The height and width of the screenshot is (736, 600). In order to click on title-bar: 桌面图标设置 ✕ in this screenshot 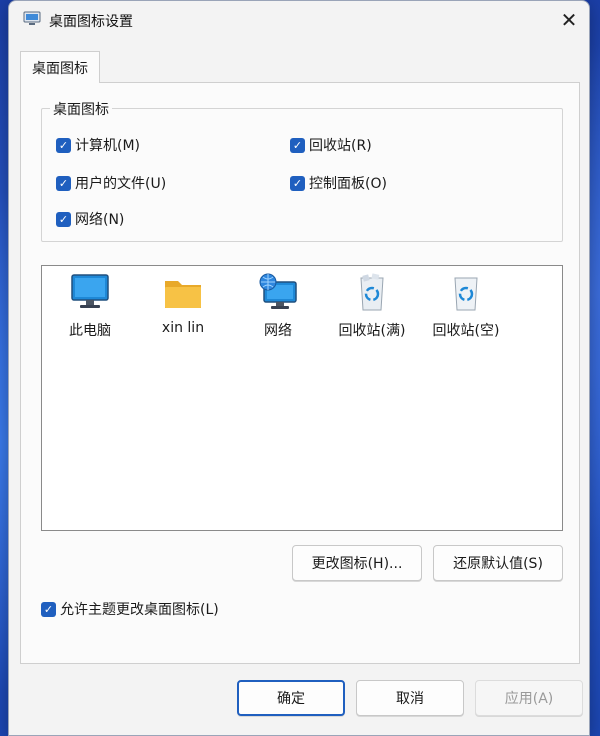, I will do `click(299, 20)`.